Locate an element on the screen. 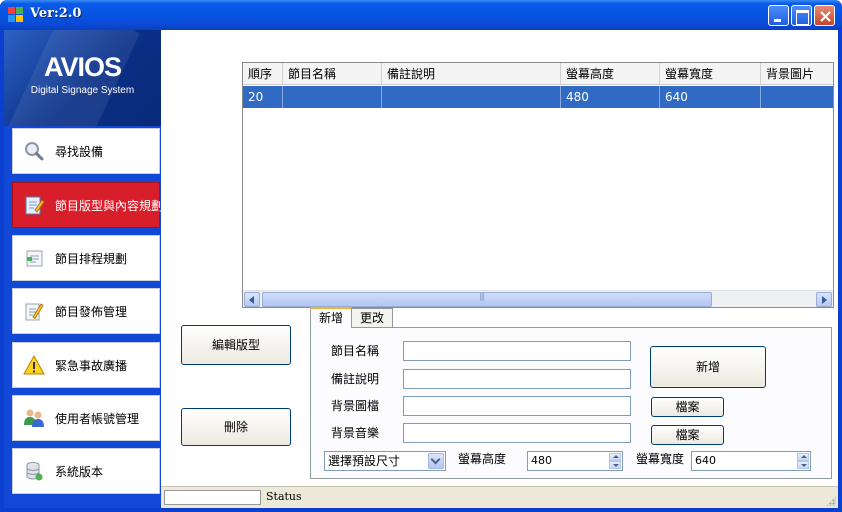 The width and height of the screenshot is (842, 512). bg-image-field is located at coordinates (517, 406).